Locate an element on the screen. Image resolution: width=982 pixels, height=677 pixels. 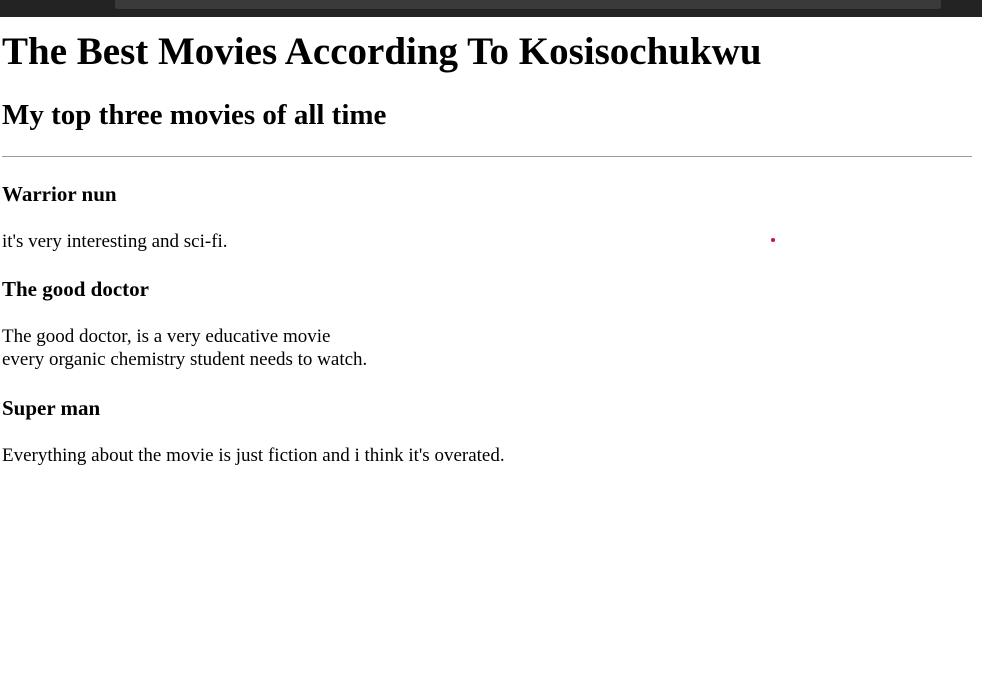
description-line: it's very interesting and sci-fi. is located at coordinates (115, 241).